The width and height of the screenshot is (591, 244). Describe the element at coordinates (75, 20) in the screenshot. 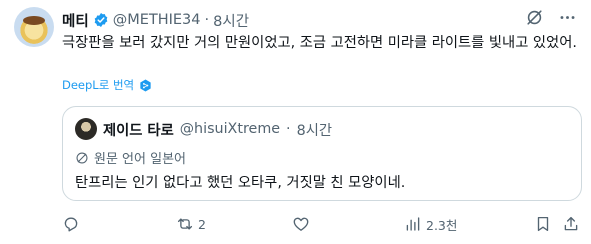

I see `author-name: 메티` at that location.